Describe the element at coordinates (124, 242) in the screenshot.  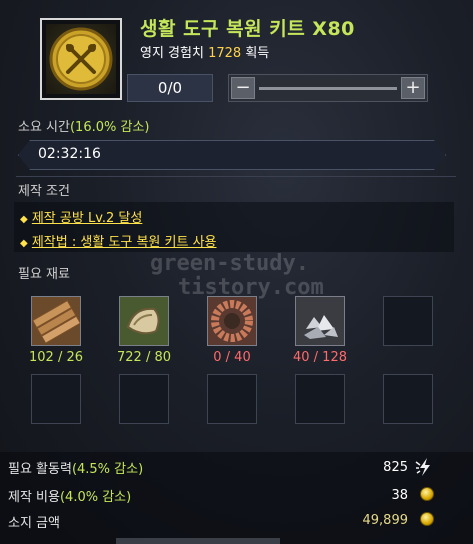
I see `condition-text: 제작법 : 생활 도구 복원 키트 사용` at that location.